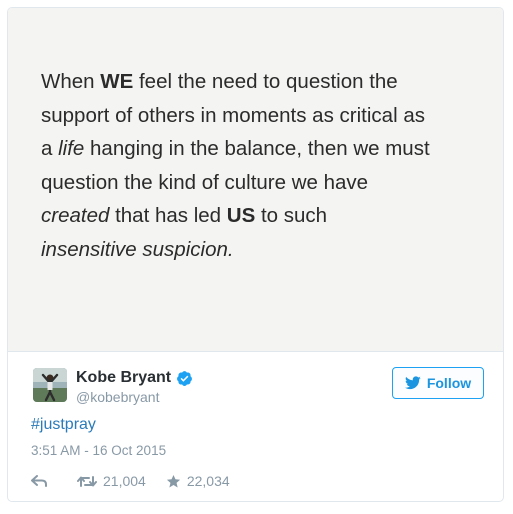 The height and width of the screenshot is (514, 513). I want to click on avatar, so click(50, 385).